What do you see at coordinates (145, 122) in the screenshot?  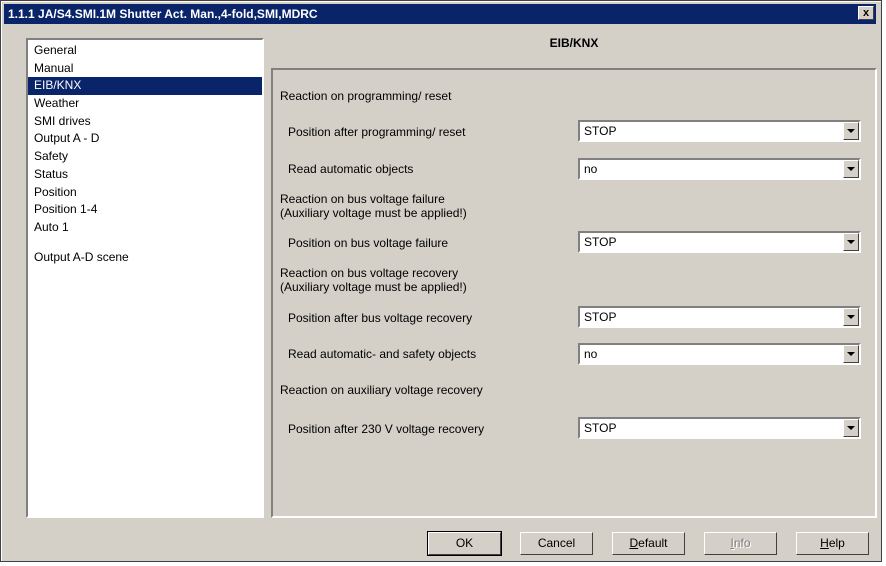 I see `sidebar-item-smi-drives: SMI drives` at bounding box center [145, 122].